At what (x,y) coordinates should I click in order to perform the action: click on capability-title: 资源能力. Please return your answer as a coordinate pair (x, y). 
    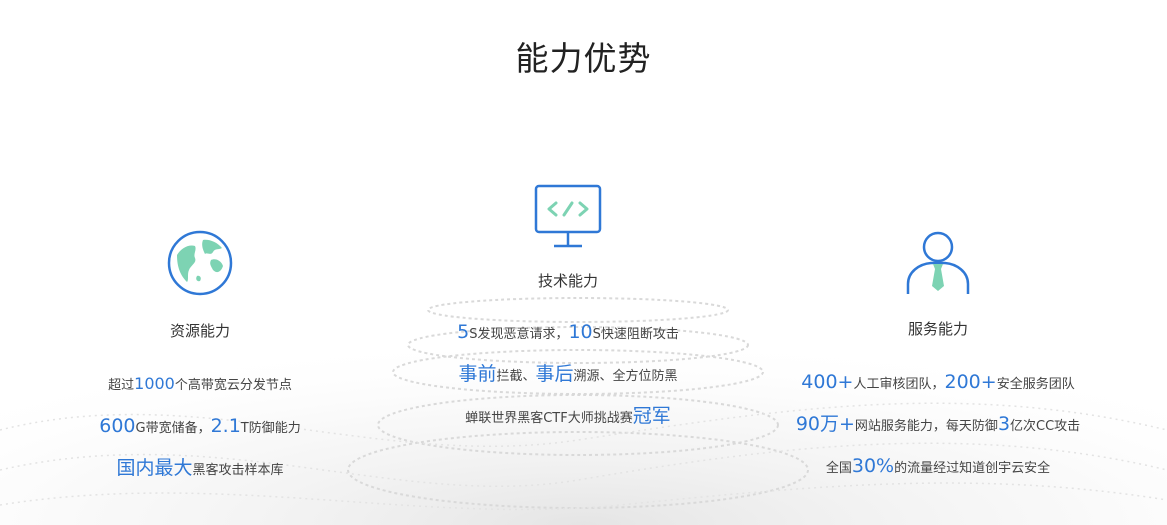
    Looking at the image, I should click on (199, 331).